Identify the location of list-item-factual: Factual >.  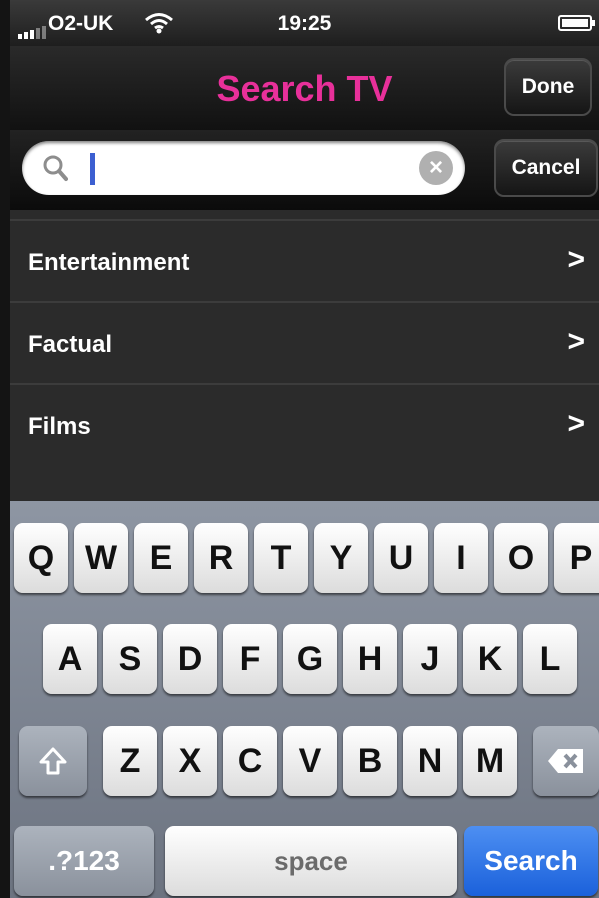
(304, 342).